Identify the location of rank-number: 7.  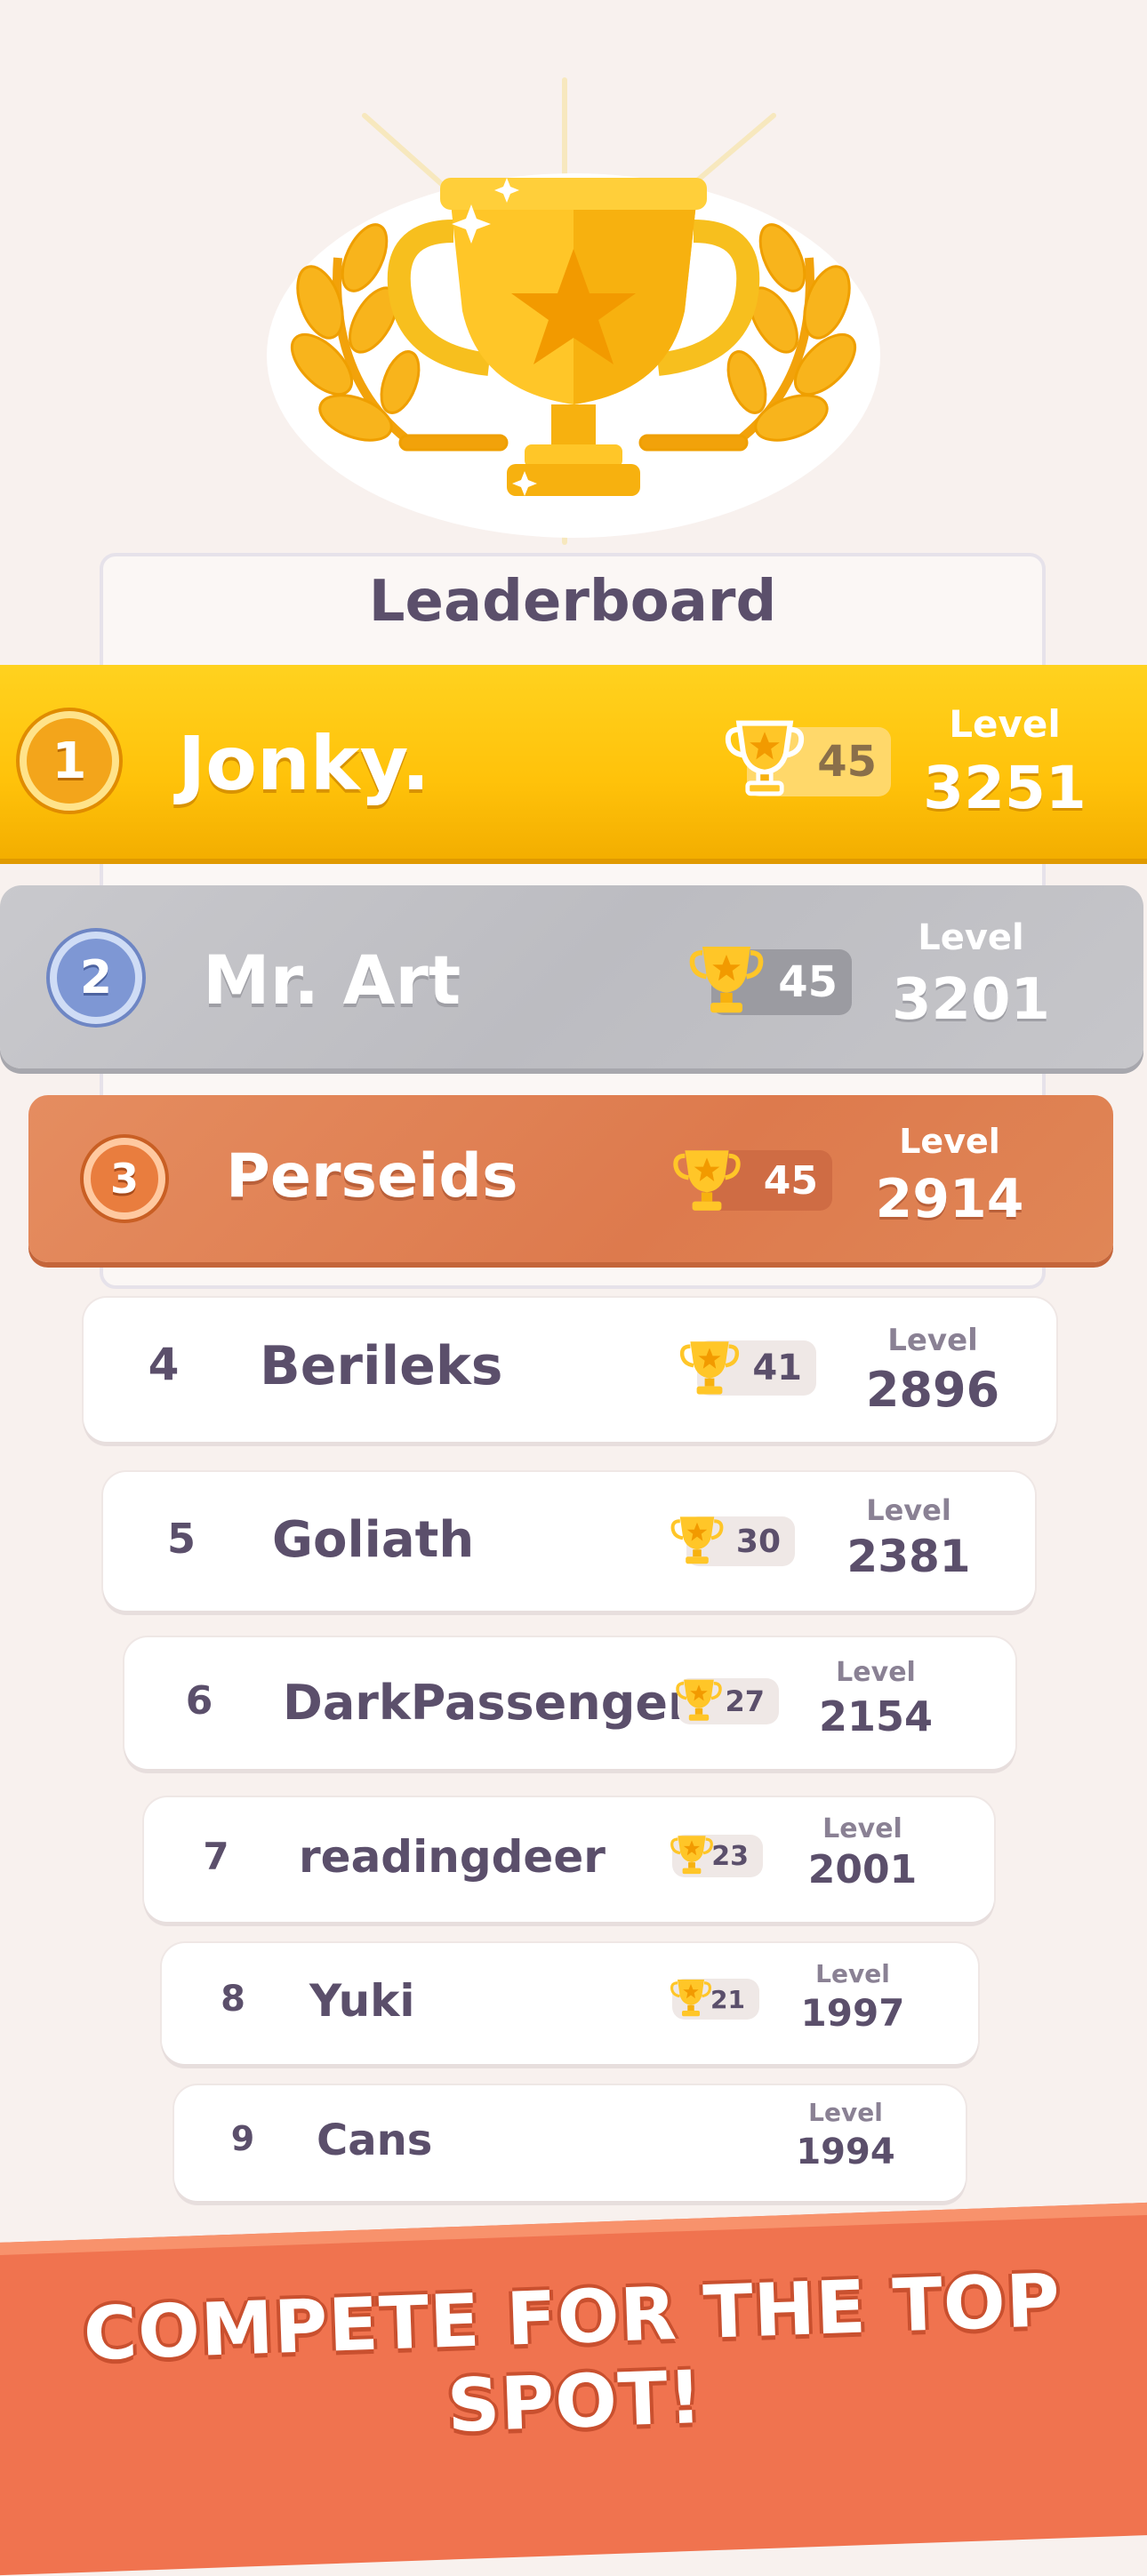
(216, 1856).